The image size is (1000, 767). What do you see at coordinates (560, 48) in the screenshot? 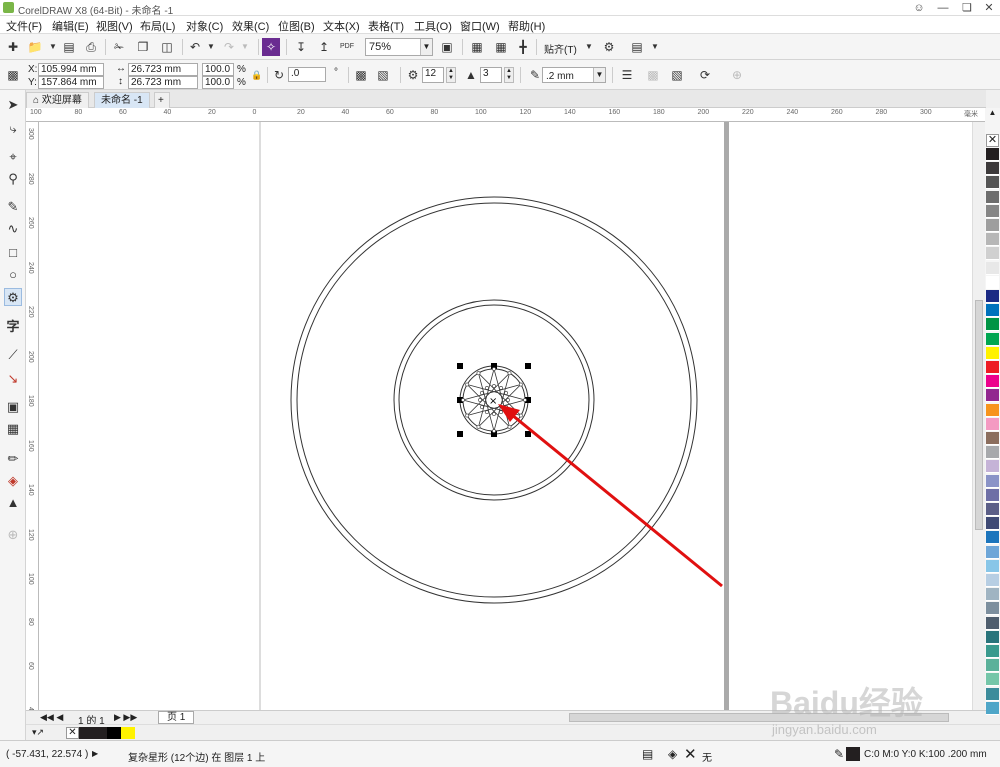
I see `snap-to-button: 贴齐(T)` at bounding box center [560, 48].